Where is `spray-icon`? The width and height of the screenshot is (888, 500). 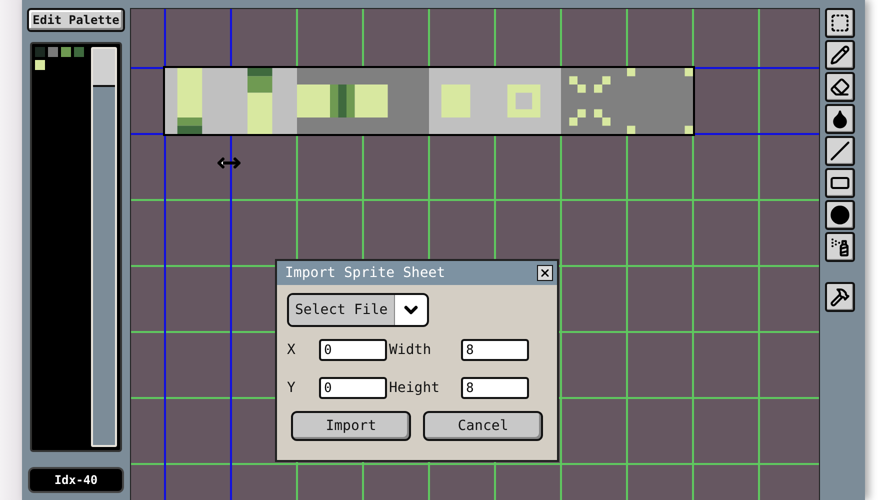
spray-icon is located at coordinates (840, 247).